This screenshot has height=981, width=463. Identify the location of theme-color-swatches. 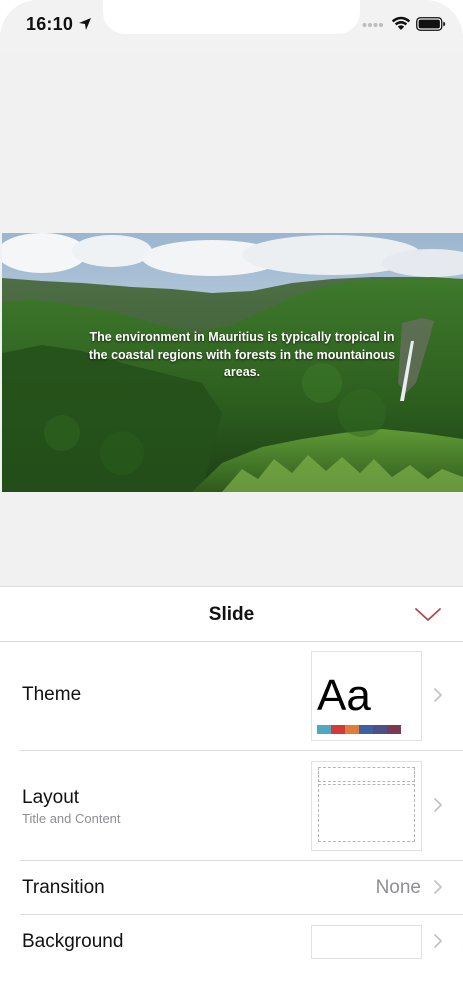
(359, 729).